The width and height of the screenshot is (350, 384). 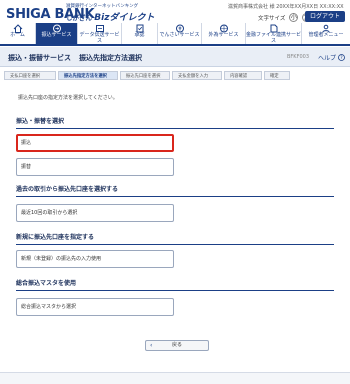 What do you see at coordinates (175, 238) in the screenshot?
I see `section-heading-new-payee: 新規に振込先口座を指定する` at bounding box center [175, 238].